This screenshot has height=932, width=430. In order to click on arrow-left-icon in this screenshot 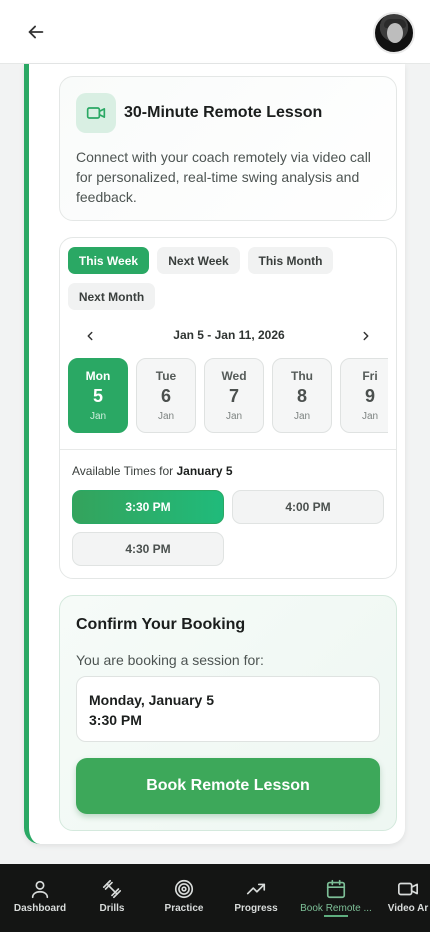, I will do `click(36, 32)`.